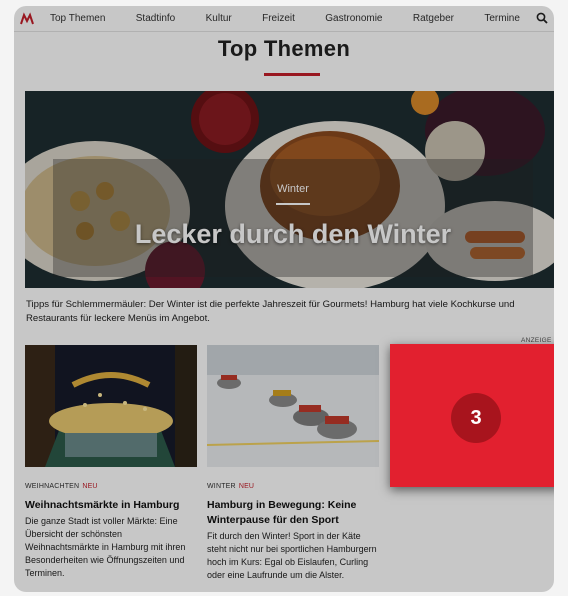 This screenshot has width=568, height=596. I want to click on card-meta: WINTER NEU, so click(293, 486).